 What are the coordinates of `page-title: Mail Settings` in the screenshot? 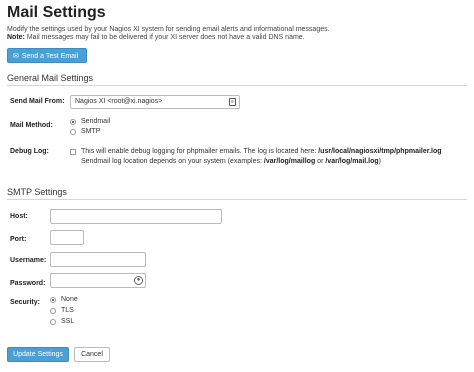 It's located at (56, 12).